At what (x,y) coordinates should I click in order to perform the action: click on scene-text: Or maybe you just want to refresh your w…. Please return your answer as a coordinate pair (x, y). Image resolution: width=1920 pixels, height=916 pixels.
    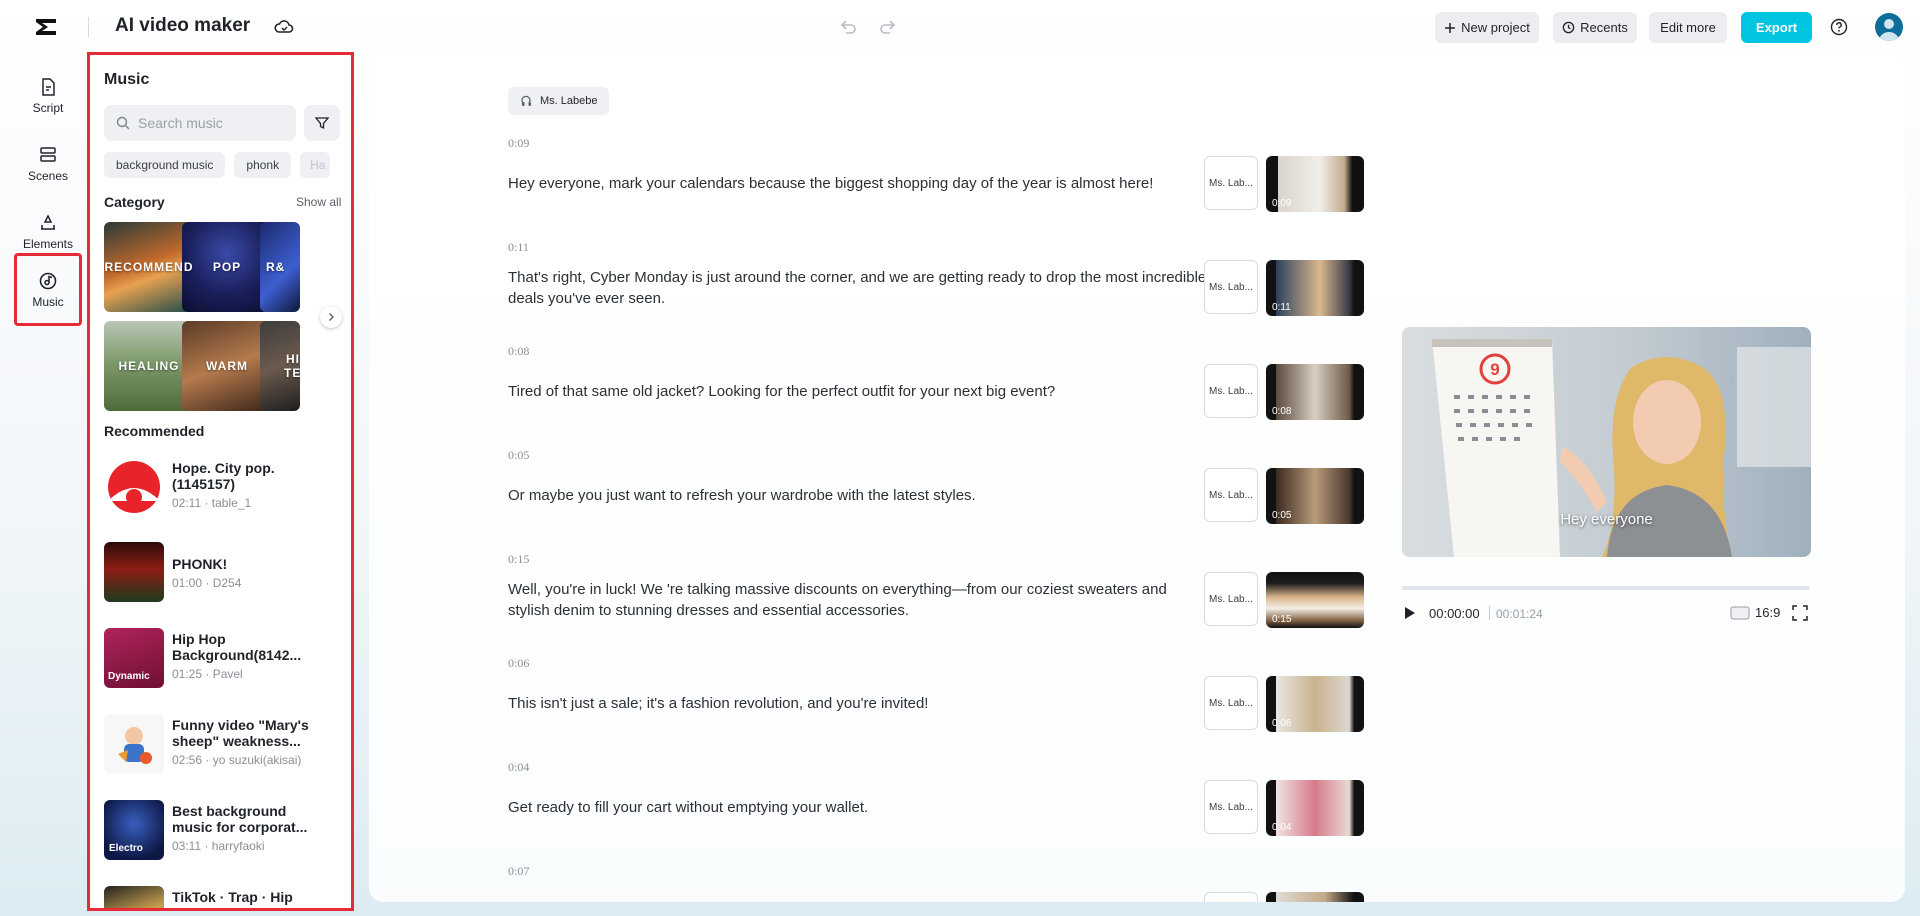
    Looking at the image, I should click on (858, 495).